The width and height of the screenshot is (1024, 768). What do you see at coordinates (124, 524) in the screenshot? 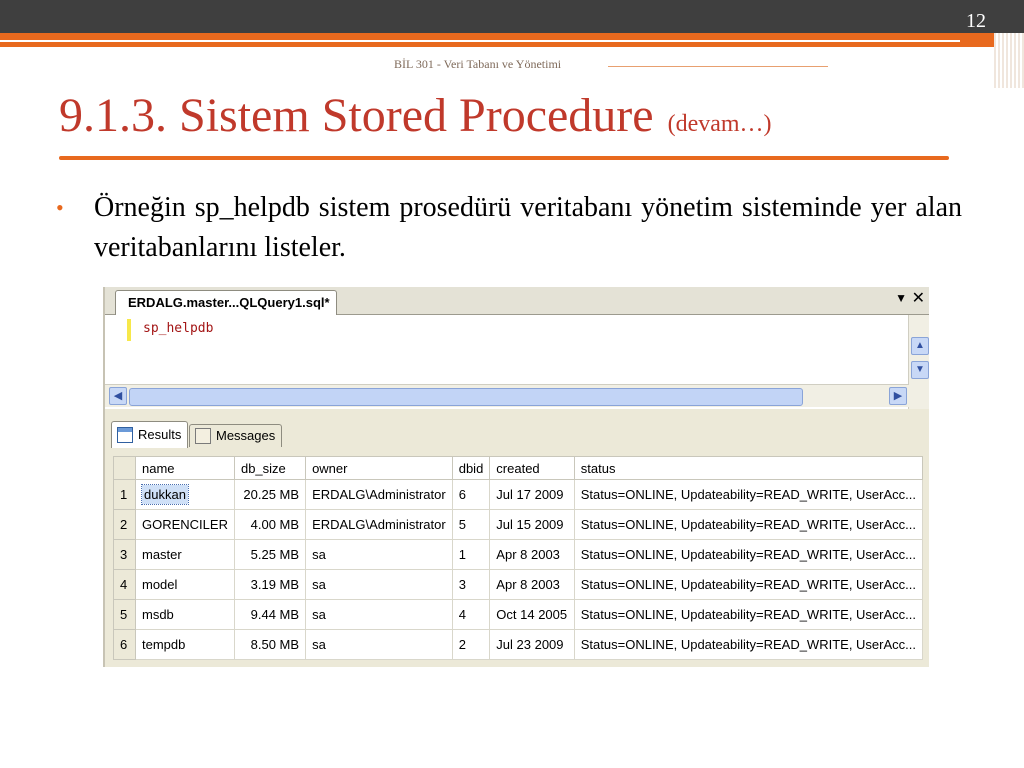
I see `row-number: 2` at bounding box center [124, 524].